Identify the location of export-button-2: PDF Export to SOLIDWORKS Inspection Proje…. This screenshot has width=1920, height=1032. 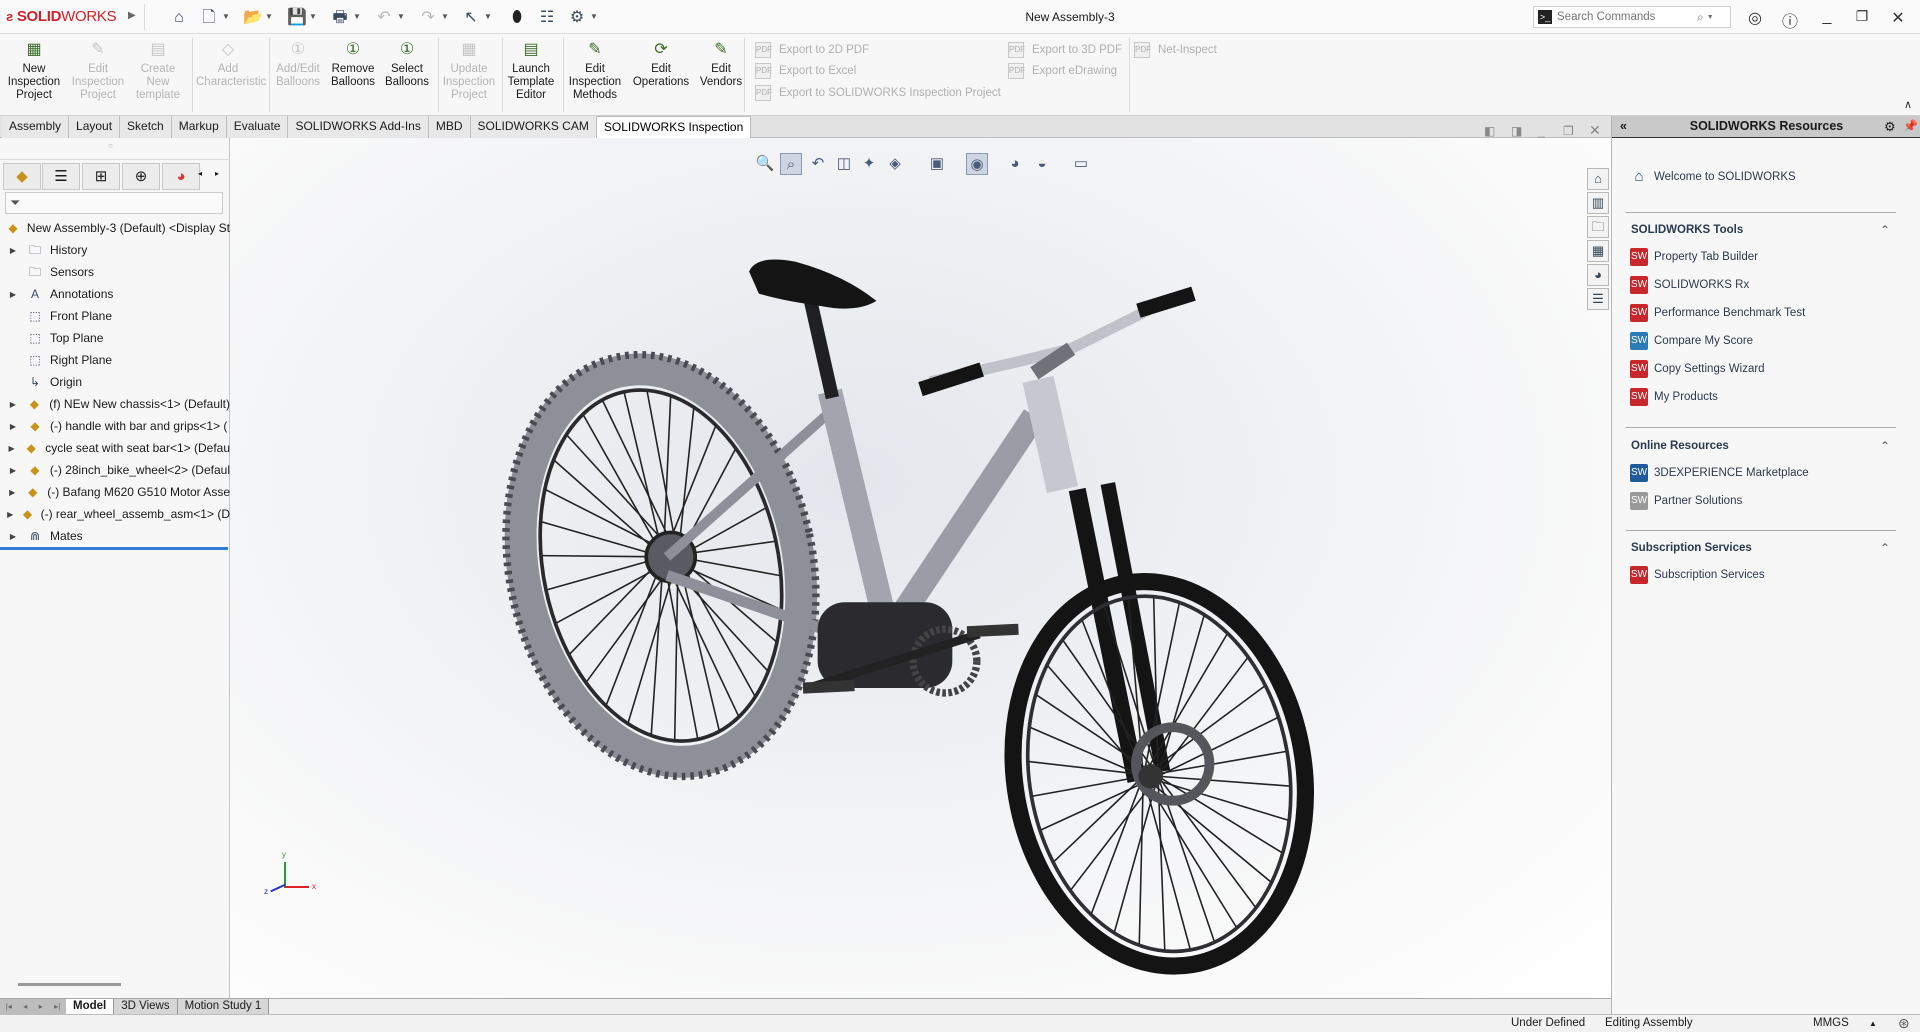
(878, 93).